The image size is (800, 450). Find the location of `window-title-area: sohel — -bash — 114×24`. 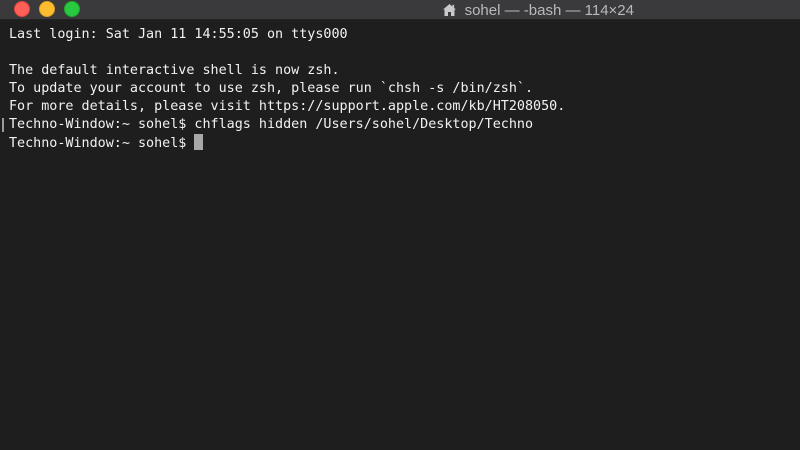

window-title-area: sohel — -bash — 114×24 is located at coordinates (400, 10).